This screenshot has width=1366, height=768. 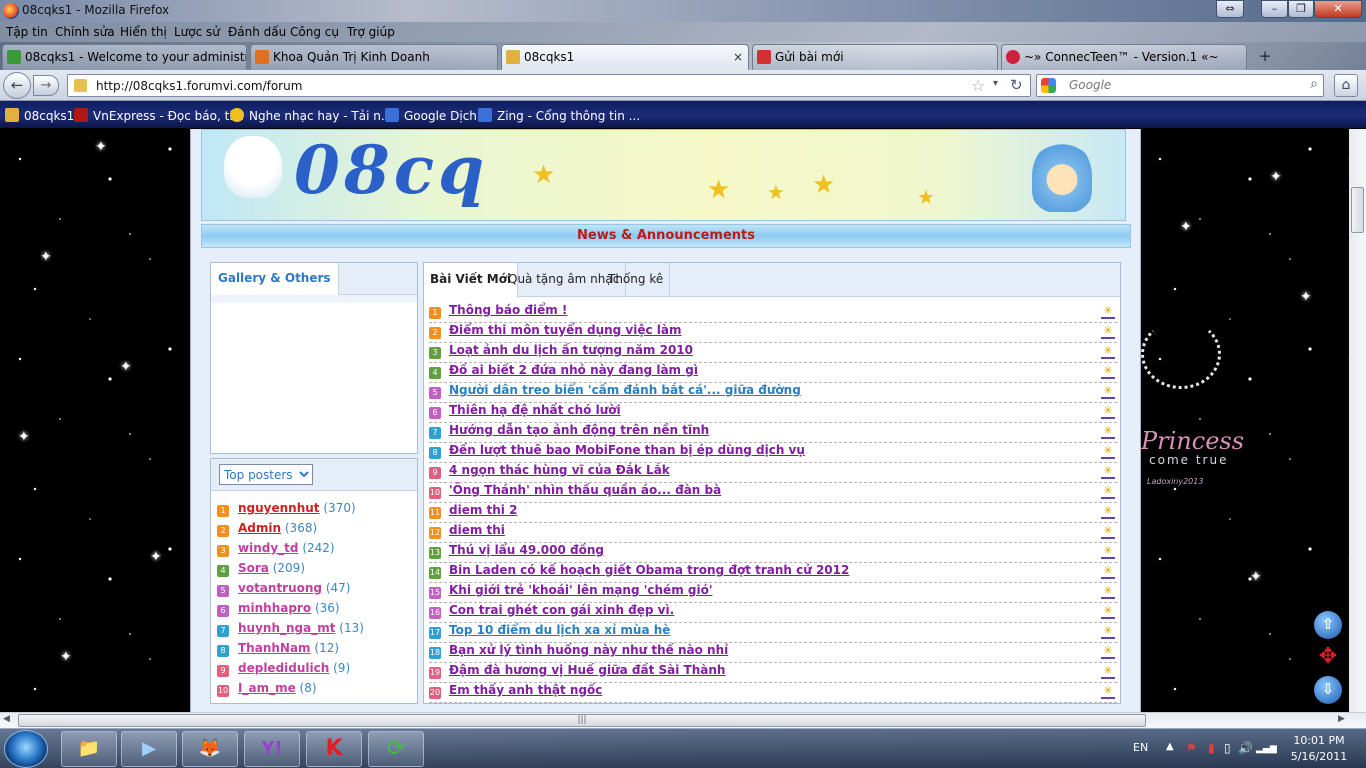 I want to click on horizontal-scrollbar: ◀ ||| ▶, so click(x=683, y=720).